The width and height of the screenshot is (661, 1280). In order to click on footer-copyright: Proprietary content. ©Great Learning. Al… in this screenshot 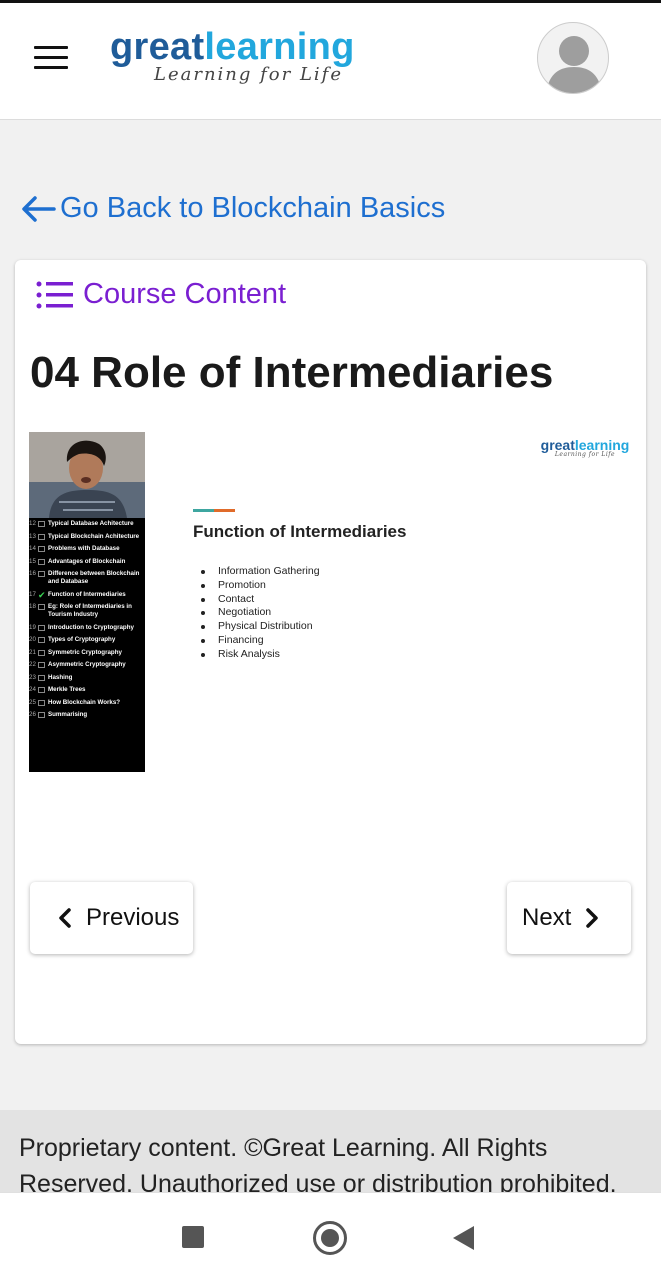, I will do `click(330, 1155)`.